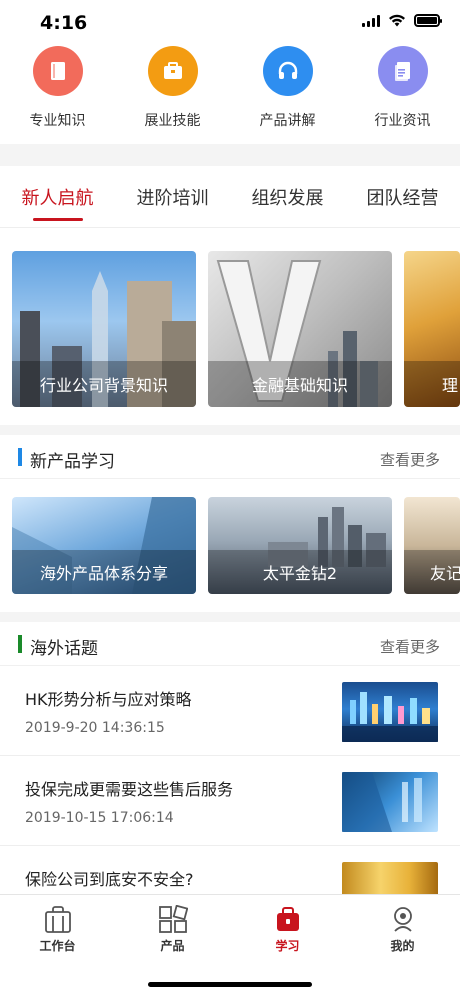  Describe the element at coordinates (172, 71) in the screenshot. I see `briefcase-icon` at that location.